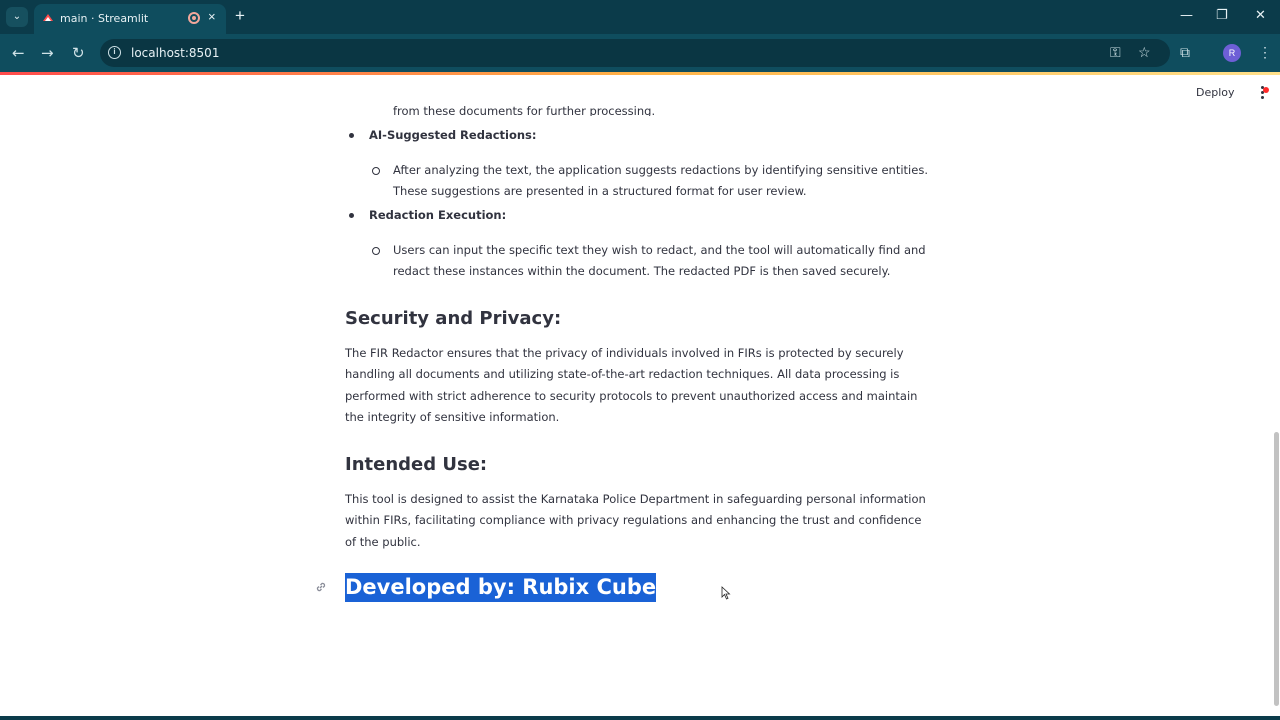 The image size is (1280, 720). Describe the element at coordinates (1222, 15) in the screenshot. I see `restore-button: ❐` at that location.